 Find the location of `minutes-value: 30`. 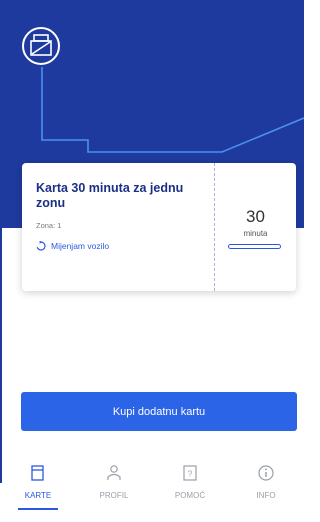

minutes-value: 30 is located at coordinates (255, 216).